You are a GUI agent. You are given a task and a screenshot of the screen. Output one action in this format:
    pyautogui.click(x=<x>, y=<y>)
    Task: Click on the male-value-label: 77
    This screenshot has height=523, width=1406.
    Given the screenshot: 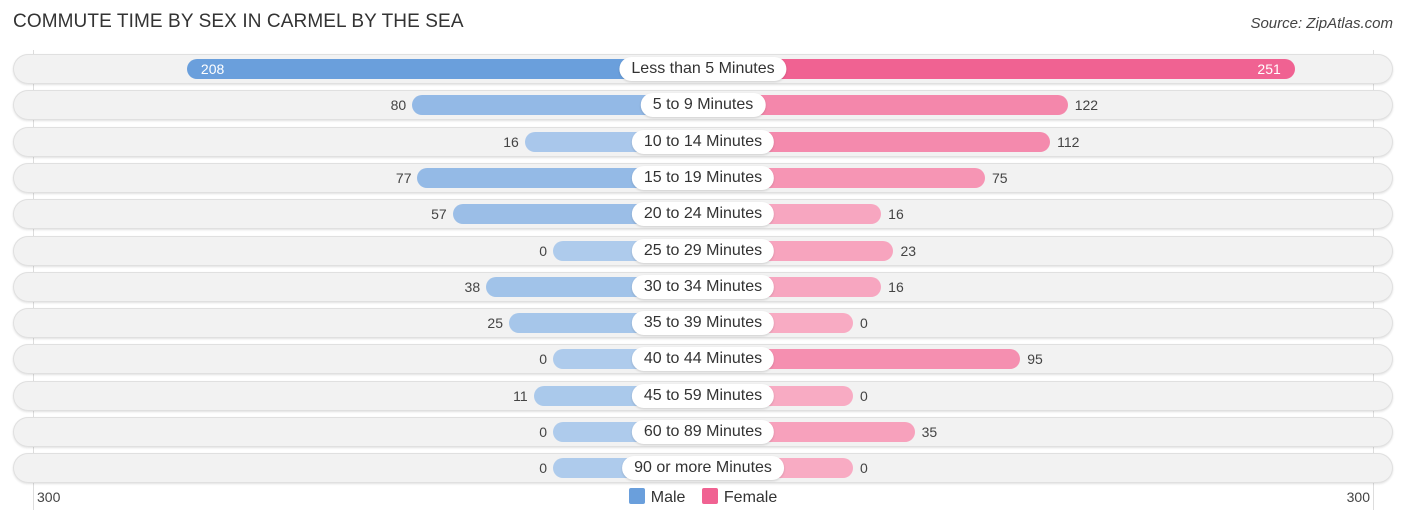 What is the action you would take?
    pyautogui.click(x=403, y=177)
    